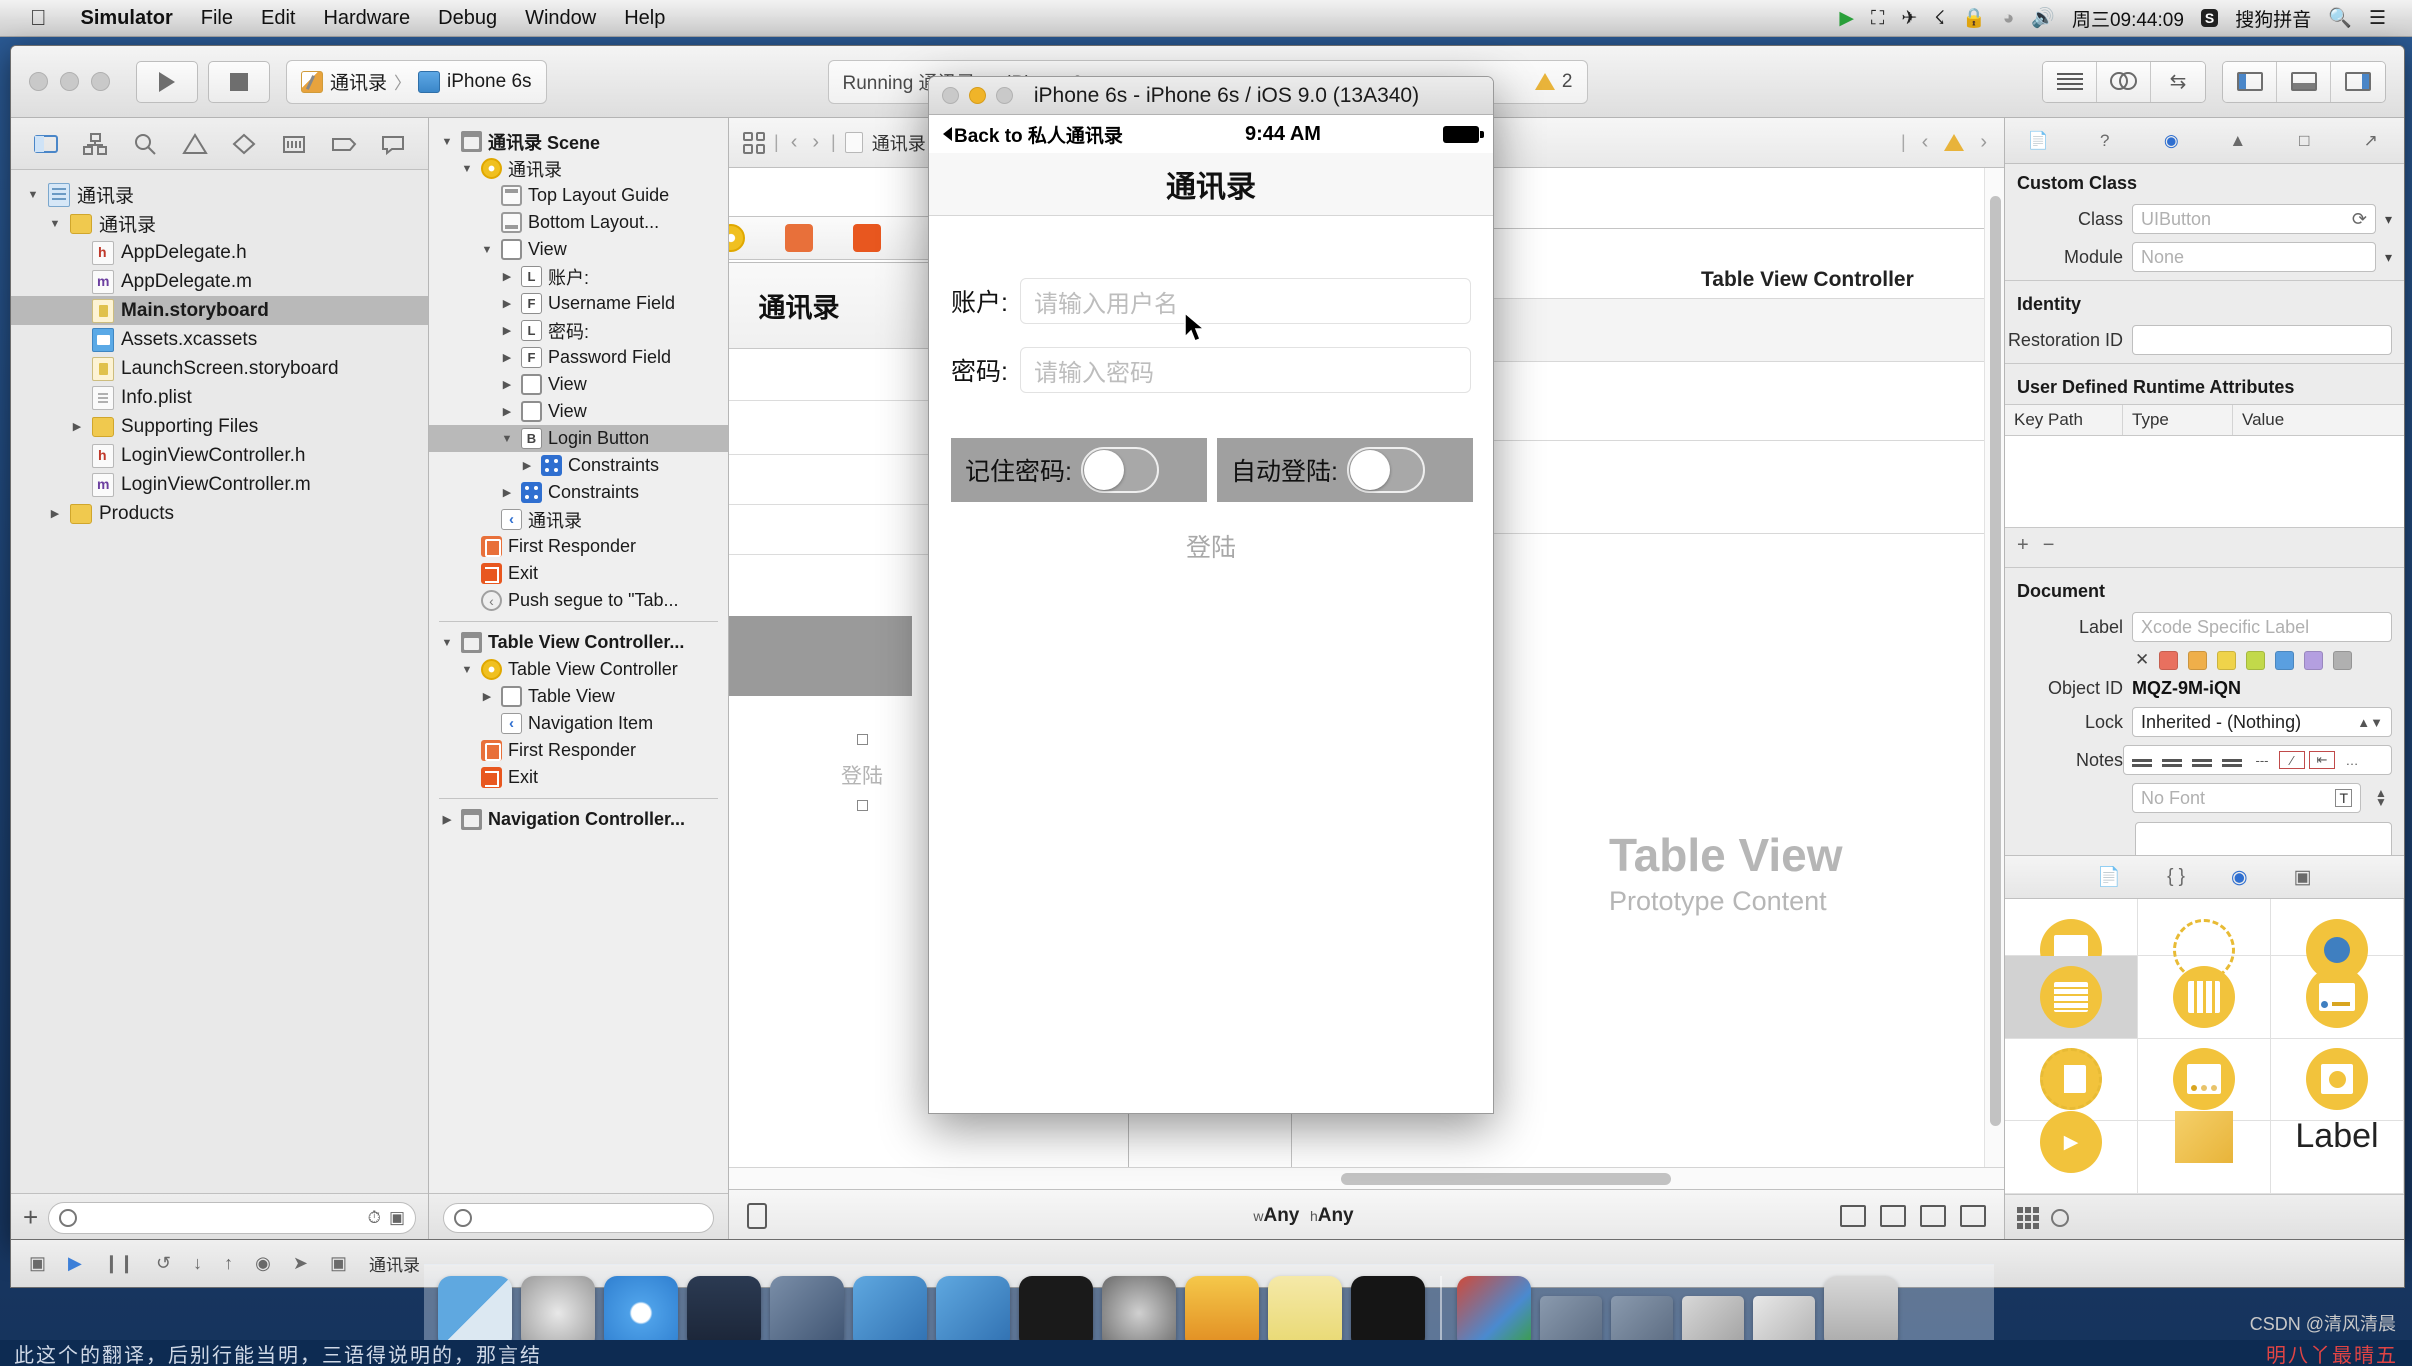 This screenshot has width=2412, height=1366. What do you see at coordinates (578, 546) in the screenshot?
I see `outline-row: First Responder` at bounding box center [578, 546].